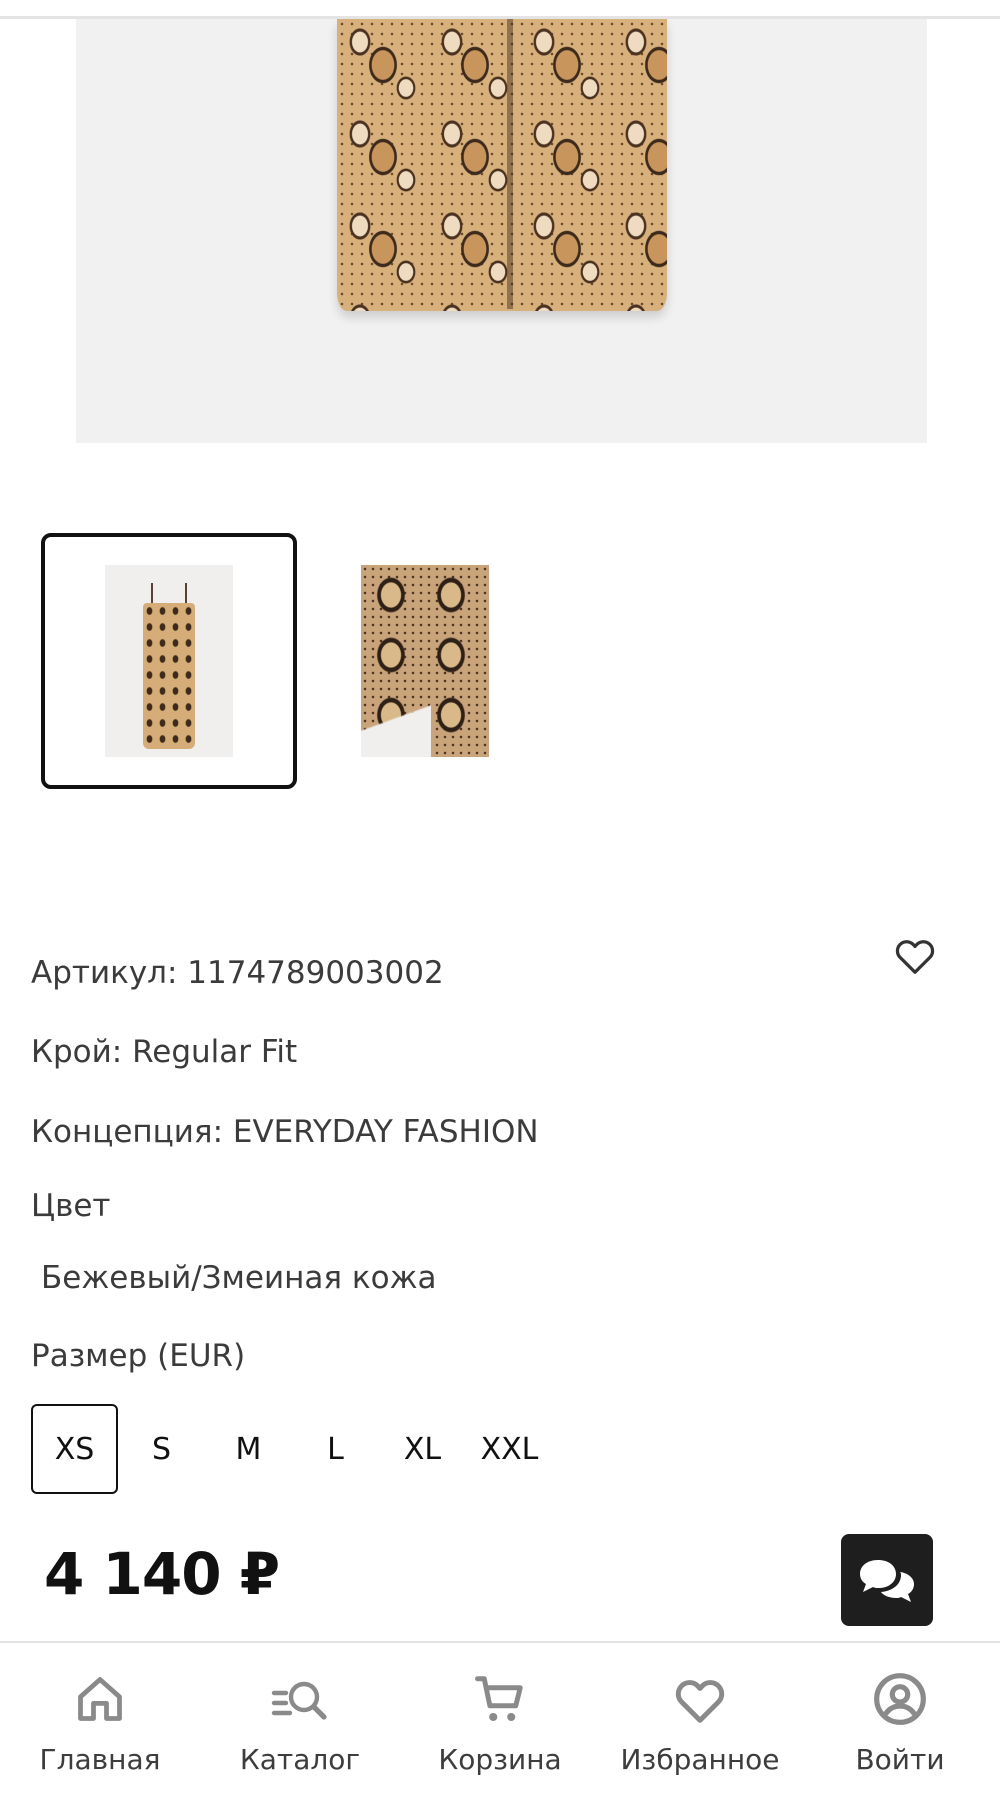 This screenshot has height=1797, width=1000. Describe the element at coordinates (500, 1759) in the screenshot. I see `nav-cart-label: Корзина` at that location.